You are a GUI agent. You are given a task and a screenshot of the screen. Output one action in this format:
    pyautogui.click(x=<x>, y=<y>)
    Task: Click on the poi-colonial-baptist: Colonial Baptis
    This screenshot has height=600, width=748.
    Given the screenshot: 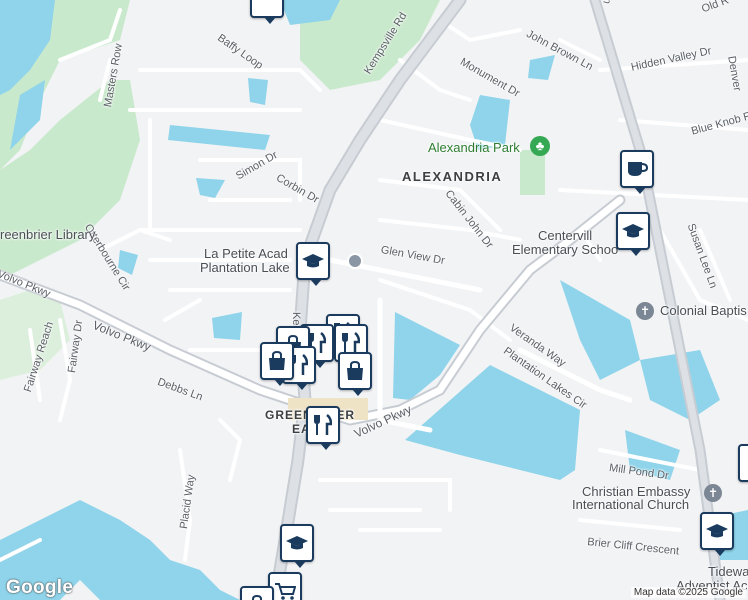 What is the action you would take?
    pyautogui.click(x=703, y=310)
    